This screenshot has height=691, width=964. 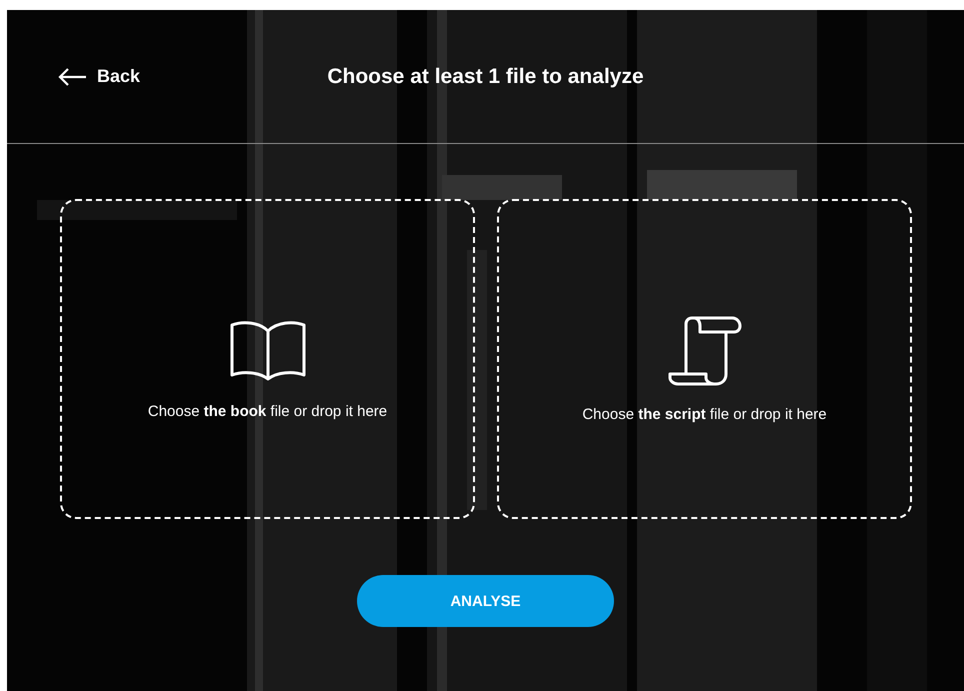 What do you see at coordinates (267, 350) in the screenshot?
I see `open-book-icon` at bounding box center [267, 350].